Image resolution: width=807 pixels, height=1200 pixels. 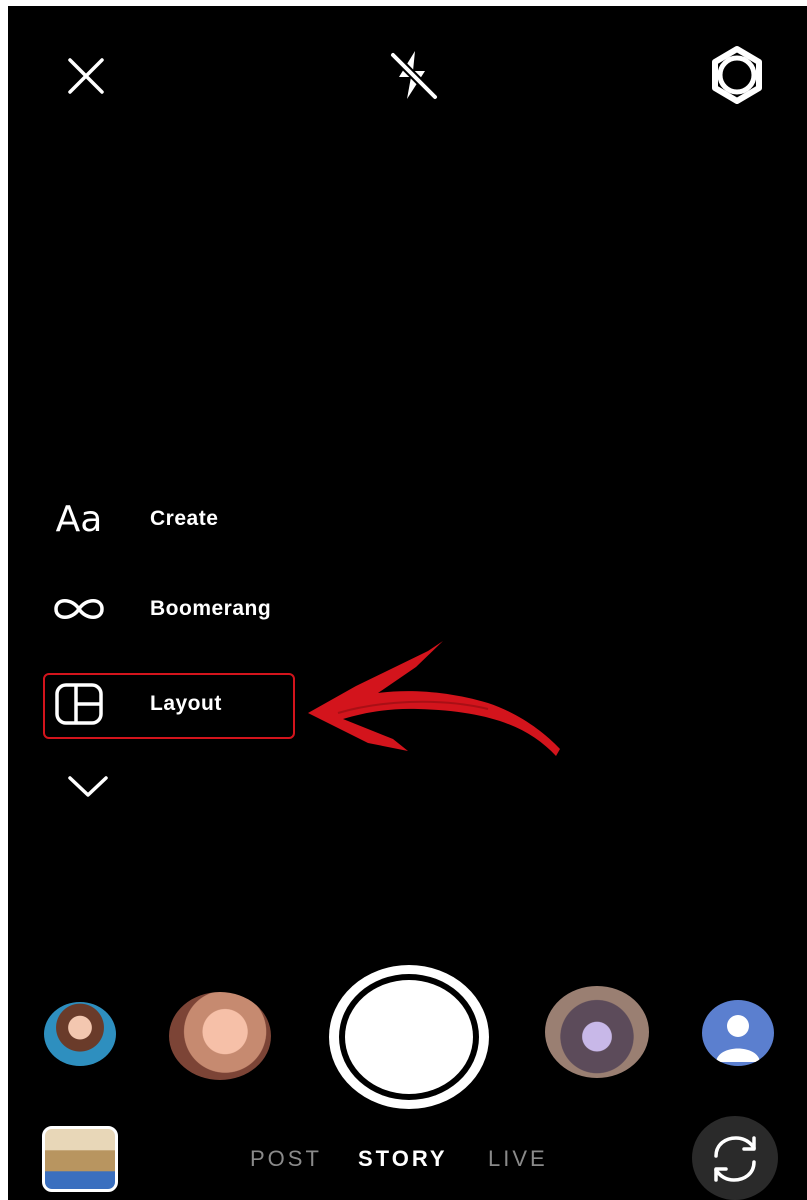 I want to click on close-button, so click(x=86, y=76).